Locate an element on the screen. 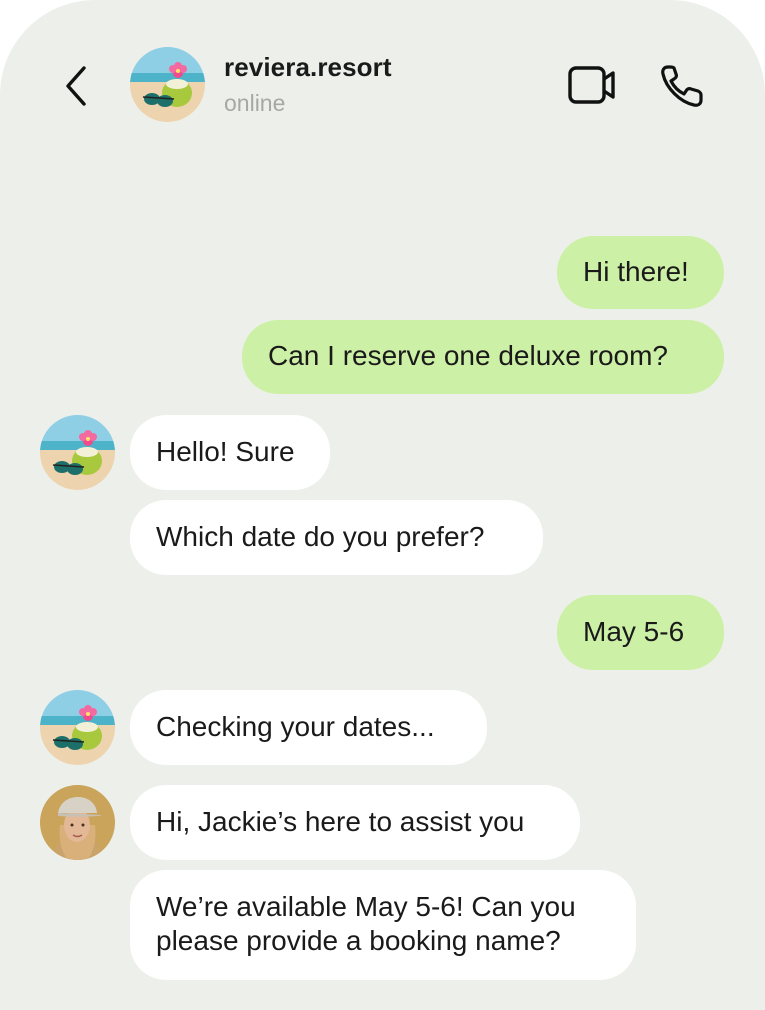 This screenshot has width=765, height=1010. message-bubble-outgoing: Hi there! is located at coordinates (640, 272).